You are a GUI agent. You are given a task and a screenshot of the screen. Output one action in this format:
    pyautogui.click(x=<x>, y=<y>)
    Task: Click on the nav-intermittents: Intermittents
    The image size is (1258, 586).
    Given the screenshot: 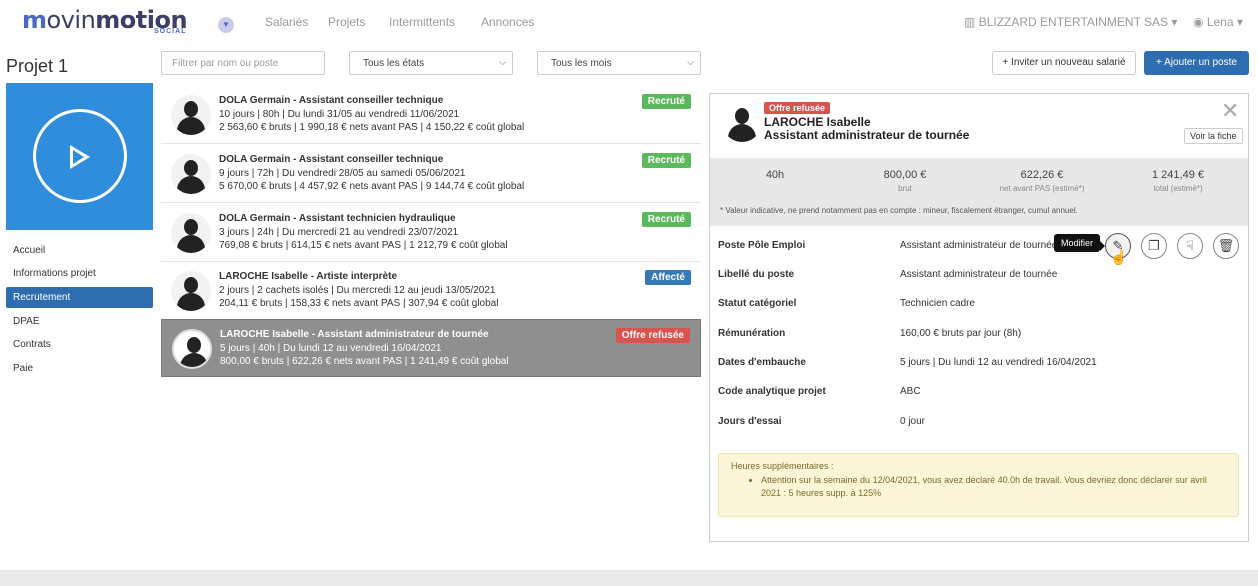 What is the action you would take?
    pyautogui.click(x=422, y=22)
    